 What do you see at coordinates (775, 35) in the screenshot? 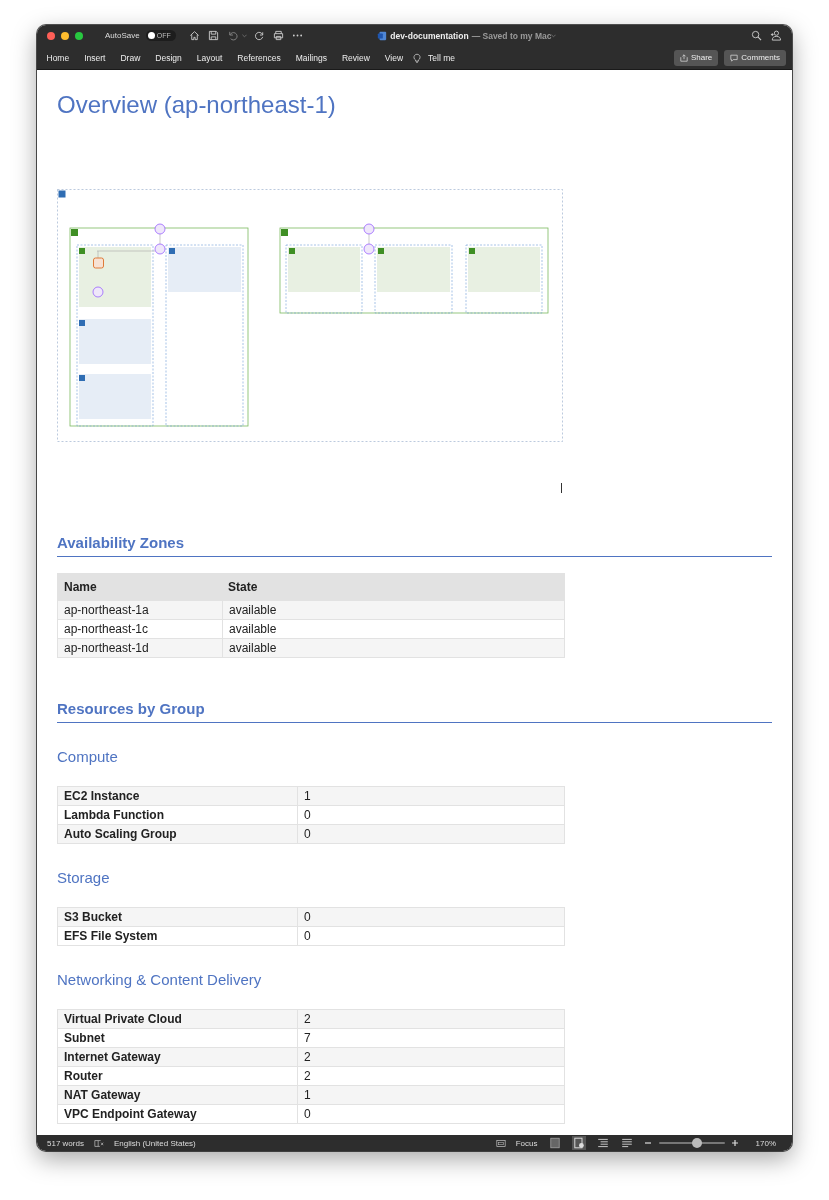
I see `person-icon` at bounding box center [775, 35].